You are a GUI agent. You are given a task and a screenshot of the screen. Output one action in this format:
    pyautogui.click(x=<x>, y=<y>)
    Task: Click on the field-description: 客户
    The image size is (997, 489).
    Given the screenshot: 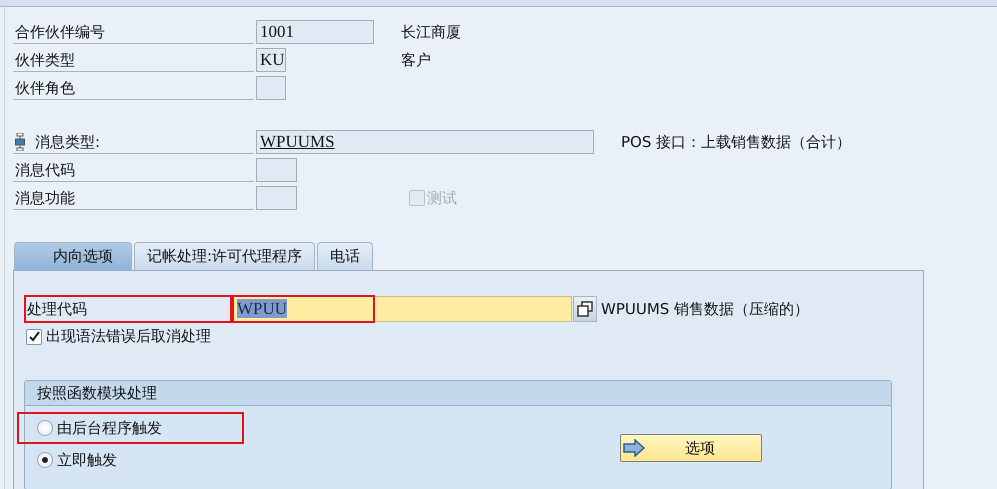 What is the action you would take?
    pyautogui.click(x=416, y=60)
    